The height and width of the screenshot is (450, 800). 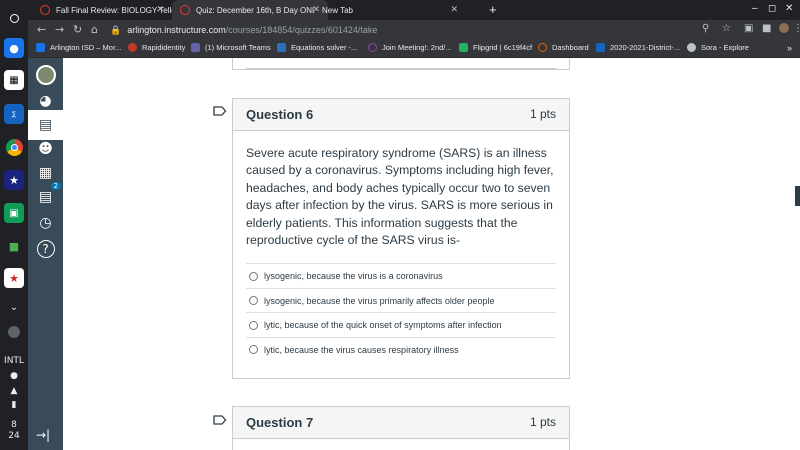 I want to click on reload-icon: ↻, so click(x=77, y=29).